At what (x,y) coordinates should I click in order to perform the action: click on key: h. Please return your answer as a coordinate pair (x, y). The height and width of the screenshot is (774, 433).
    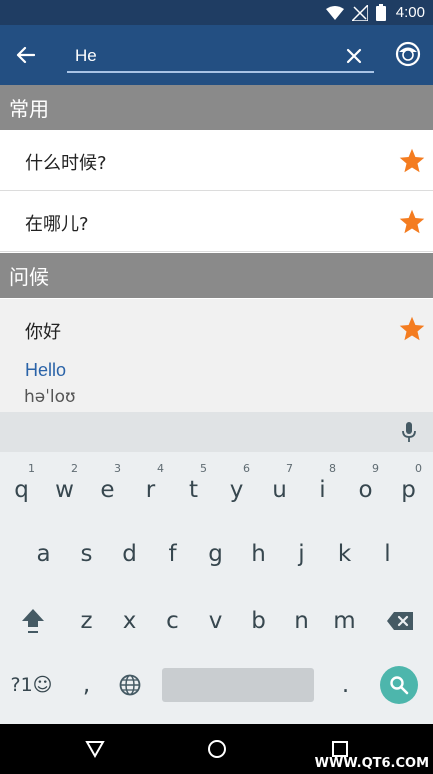
    Looking at the image, I should click on (258, 554).